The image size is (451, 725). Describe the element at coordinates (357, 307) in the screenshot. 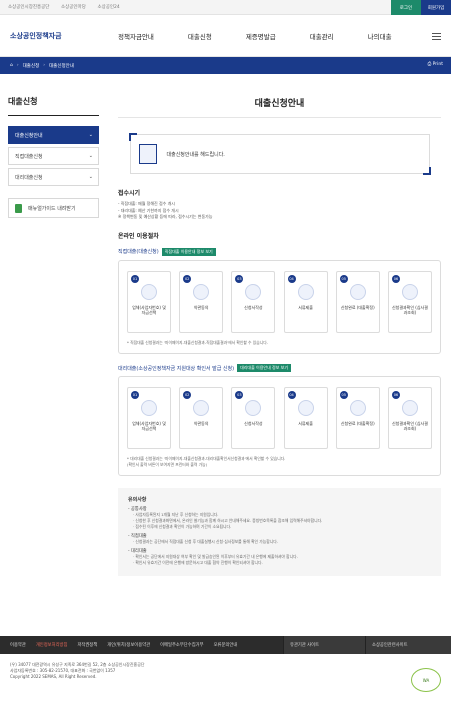

I see `step-label: 신청완료 (대출확정)` at that location.